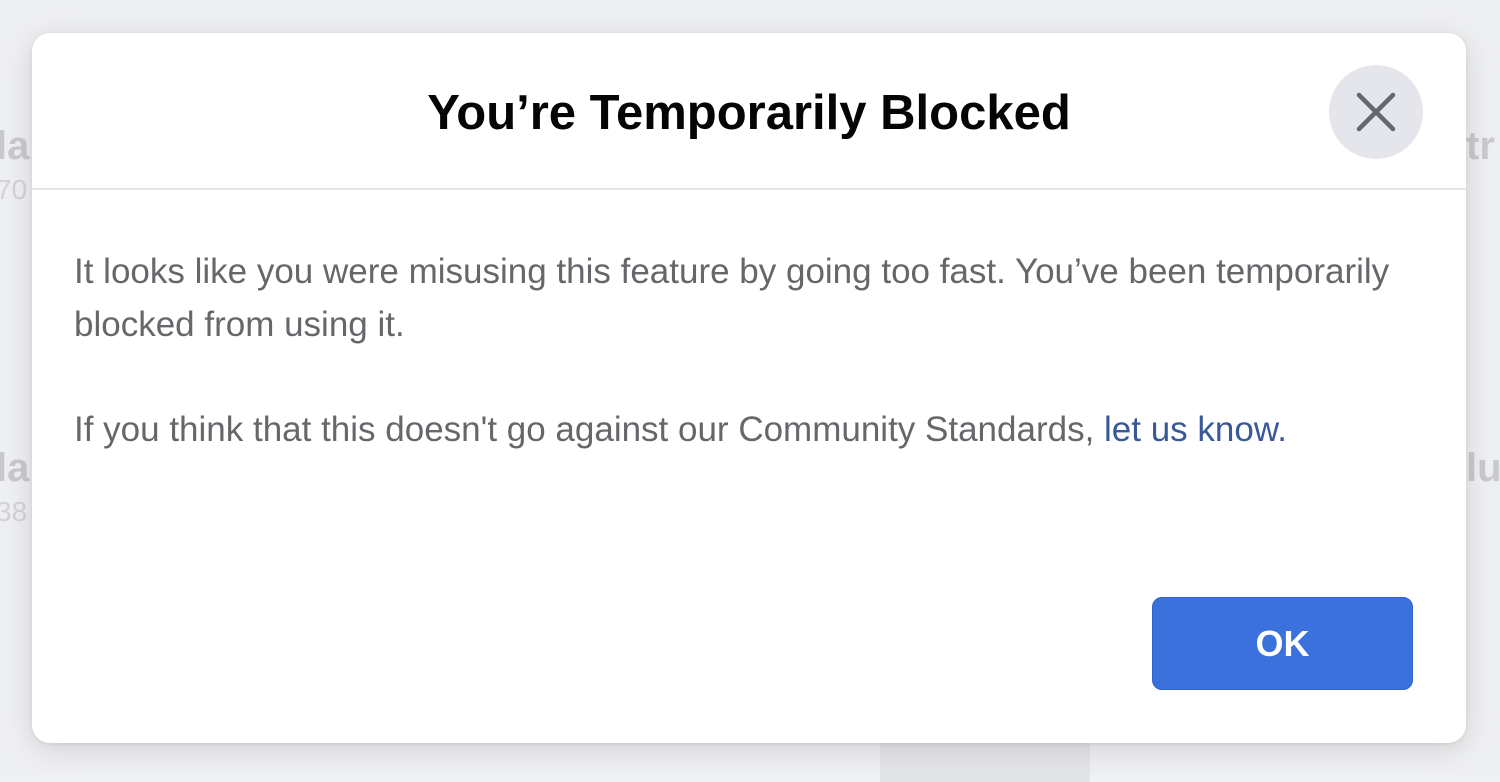  Describe the element at coordinates (1480, 146) in the screenshot. I see `background-text: tr` at that location.